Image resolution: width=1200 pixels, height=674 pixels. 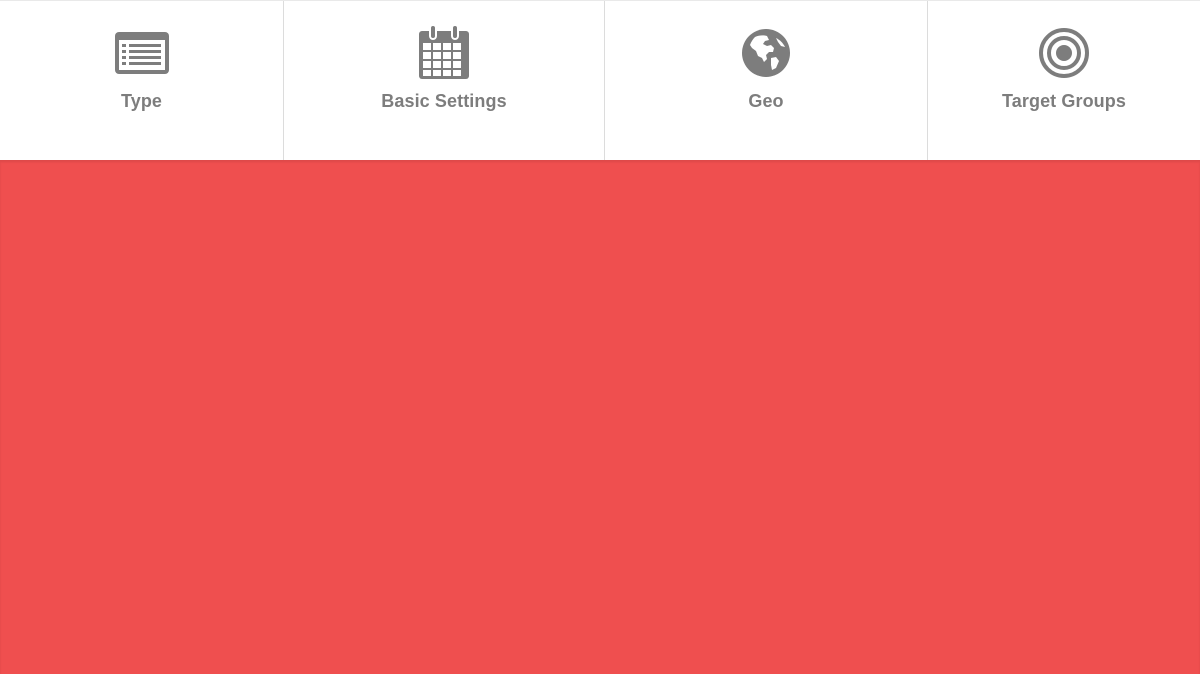 I want to click on wizard-step-label: Type, so click(x=141, y=101).